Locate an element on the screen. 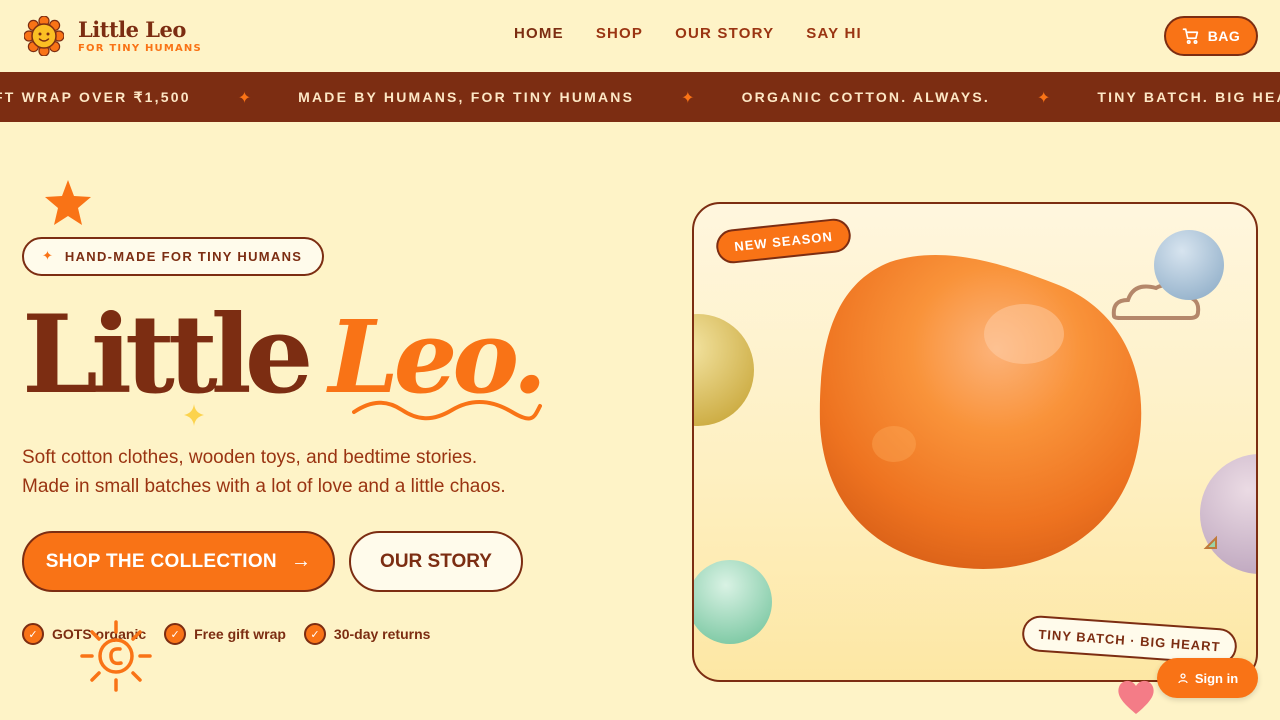 The width and height of the screenshot is (1280, 720). sign-in-button: Sign in is located at coordinates (1207, 678).